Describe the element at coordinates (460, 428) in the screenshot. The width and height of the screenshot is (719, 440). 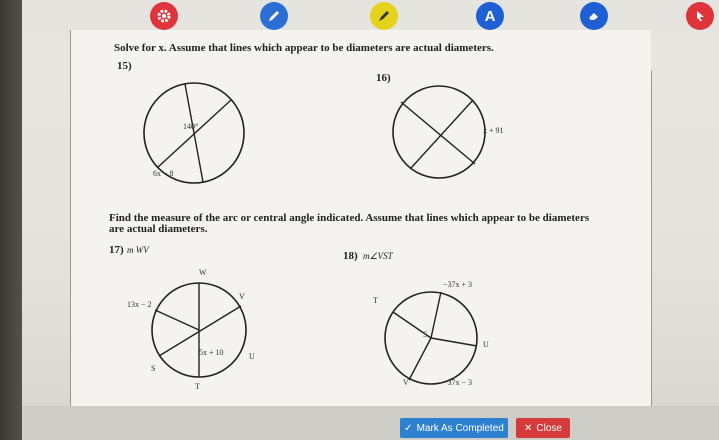
I see `mark-completed-label: Mark As Completed` at that location.